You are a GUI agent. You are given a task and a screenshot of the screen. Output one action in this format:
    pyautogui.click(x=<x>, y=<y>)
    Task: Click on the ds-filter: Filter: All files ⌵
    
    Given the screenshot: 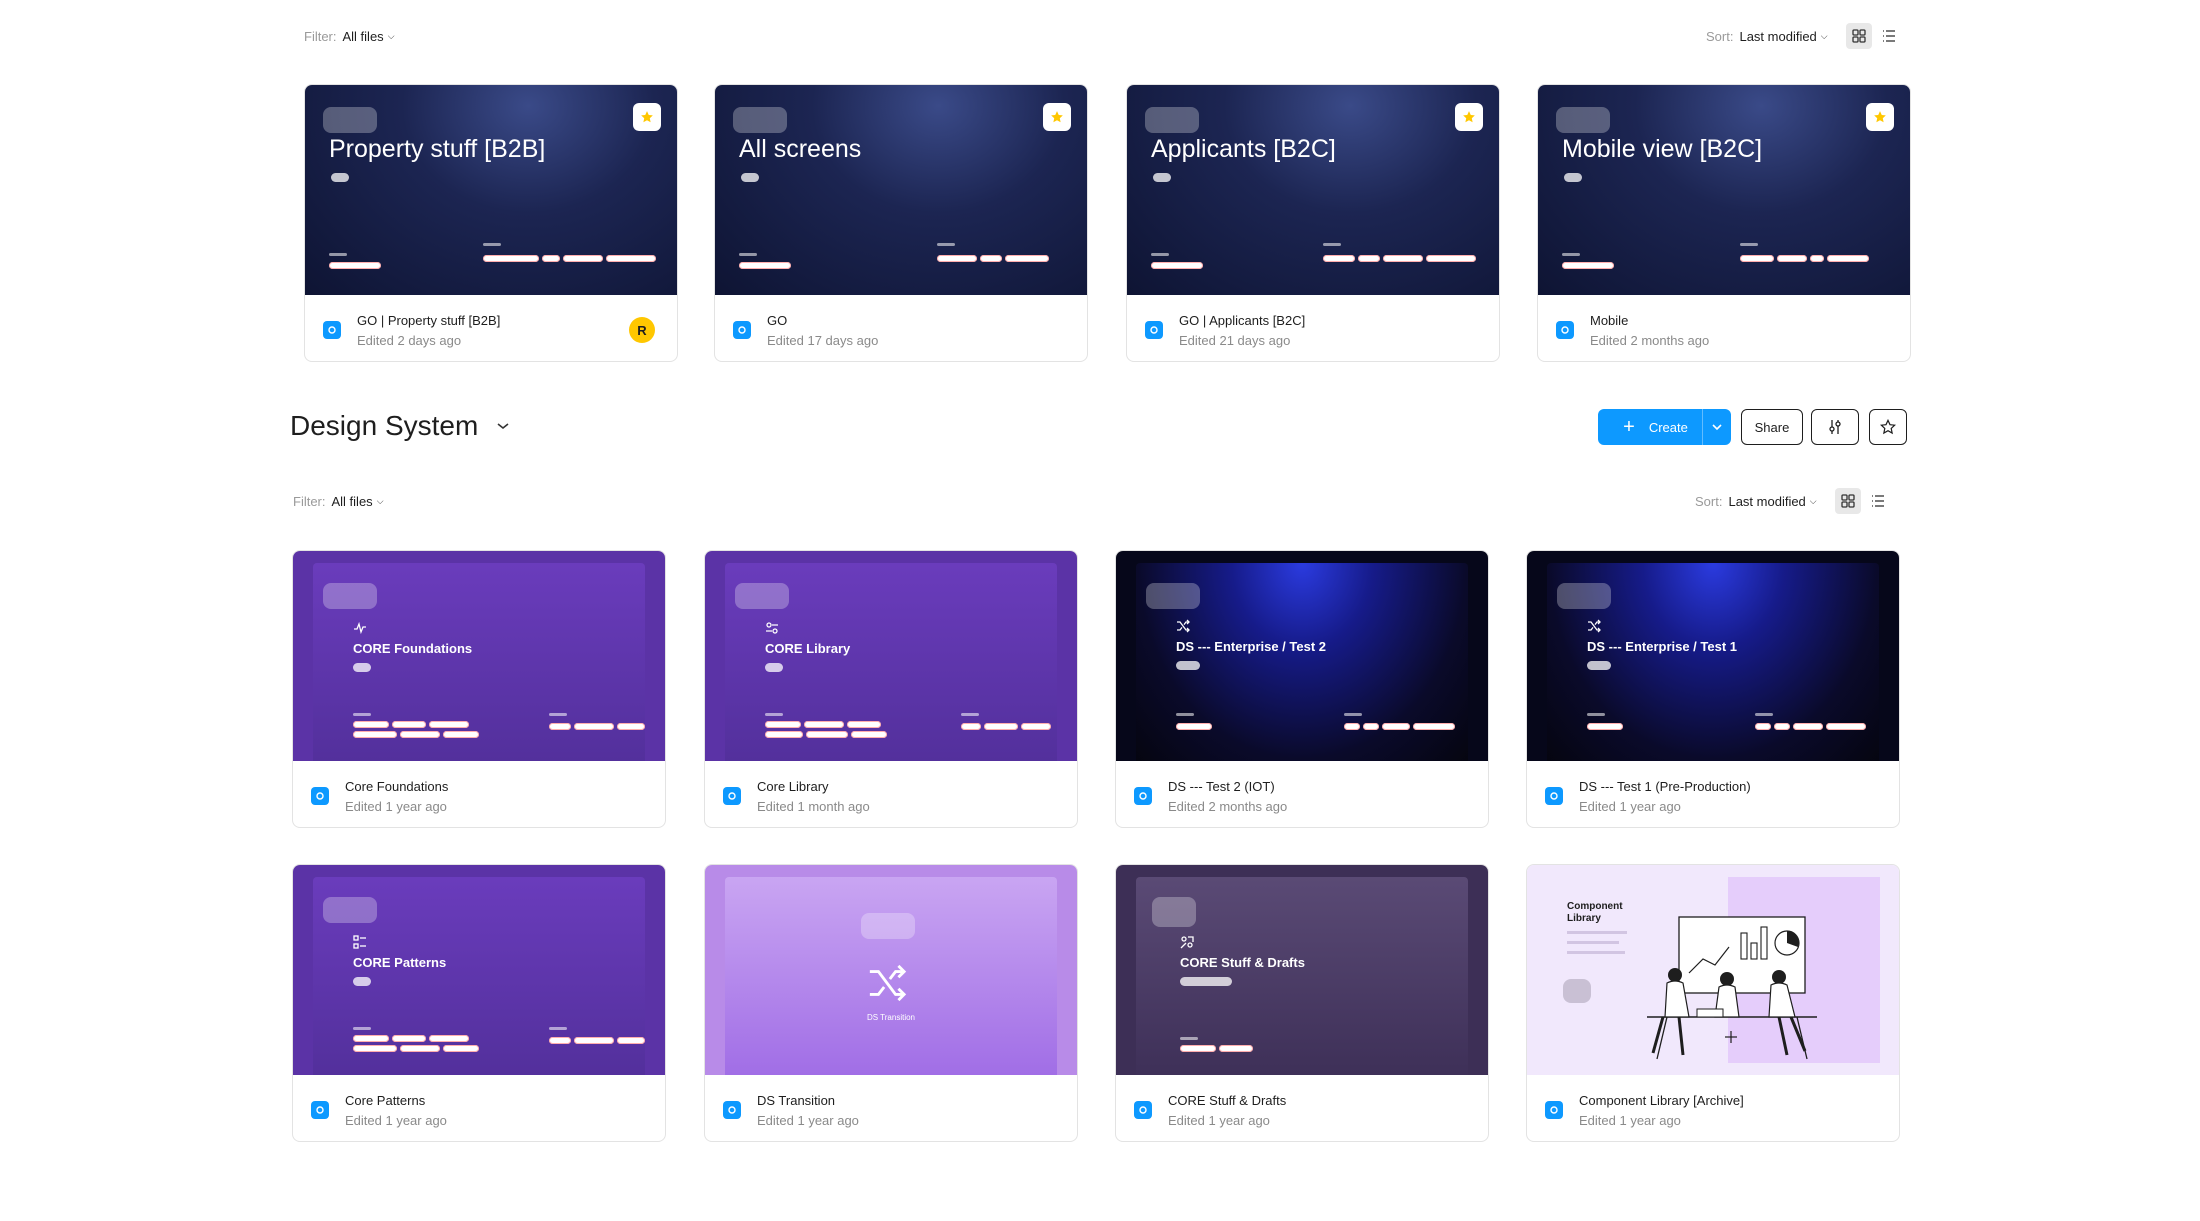 What is the action you would take?
    pyautogui.click(x=338, y=501)
    